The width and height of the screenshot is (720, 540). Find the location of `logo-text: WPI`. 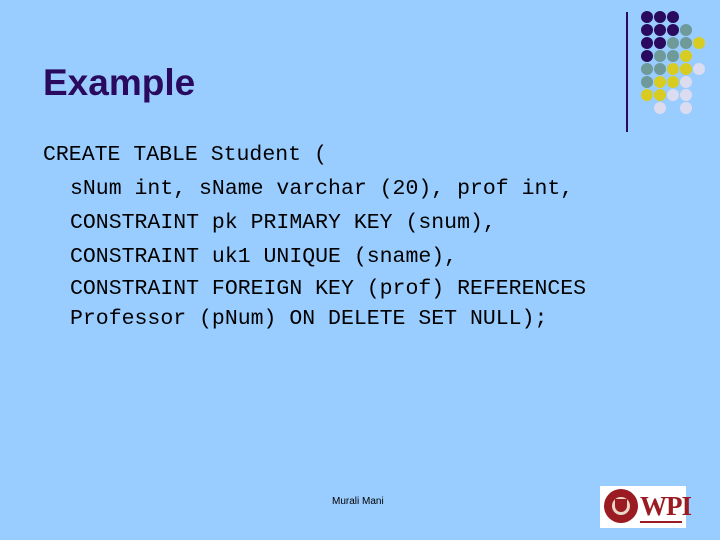

logo-text: WPI is located at coordinates (666, 506).